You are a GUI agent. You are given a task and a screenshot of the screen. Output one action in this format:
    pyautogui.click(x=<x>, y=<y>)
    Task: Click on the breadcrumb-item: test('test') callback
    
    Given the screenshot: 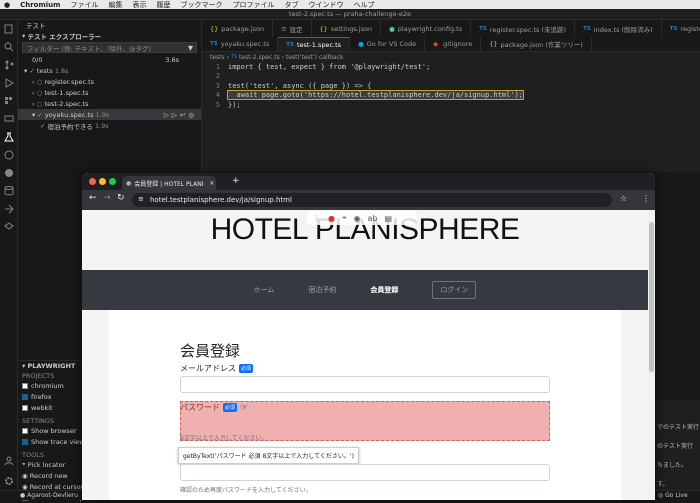 What is the action you would take?
    pyautogui.click(x=315, y=57)
    